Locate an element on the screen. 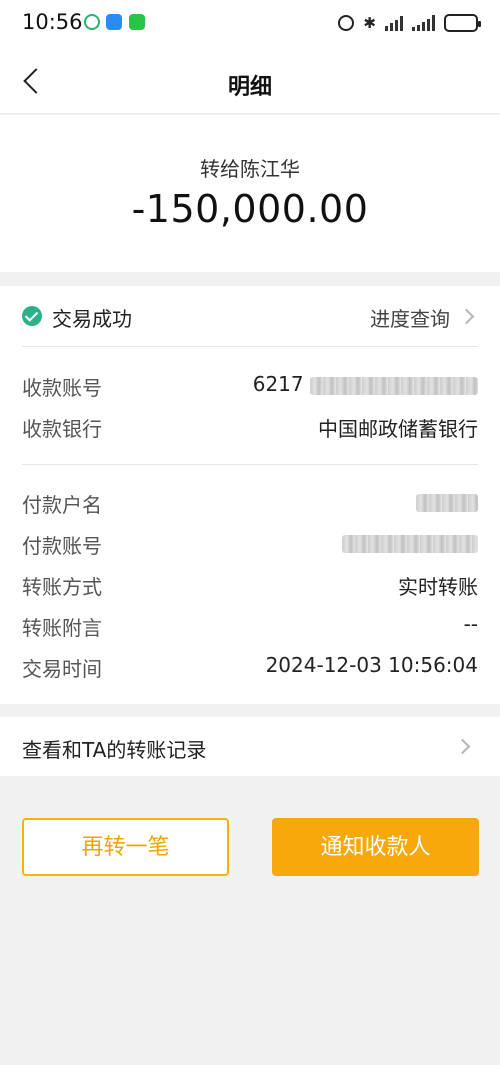 The width and height of the screenshot is (500, 1065). payer-account-value is located at coordinates (410, 542).